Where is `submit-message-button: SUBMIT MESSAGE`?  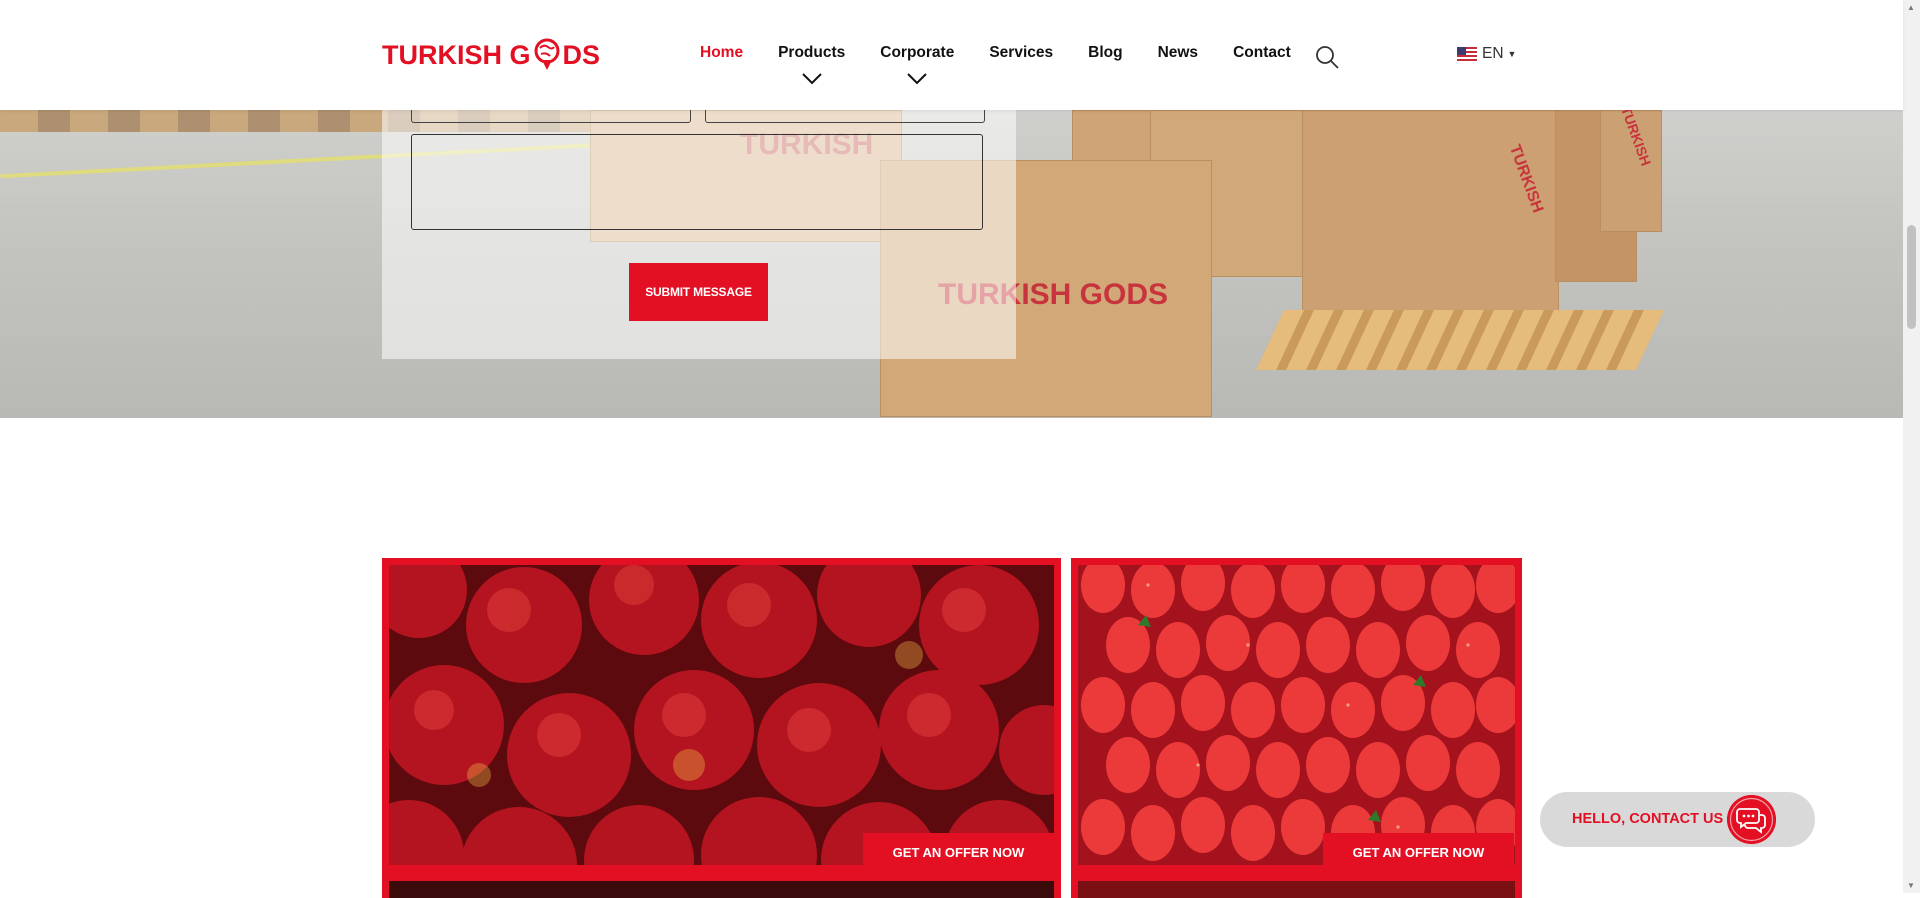
submit-message-button: SUBMIT MESSAGE is located at coordinates (698, 292).